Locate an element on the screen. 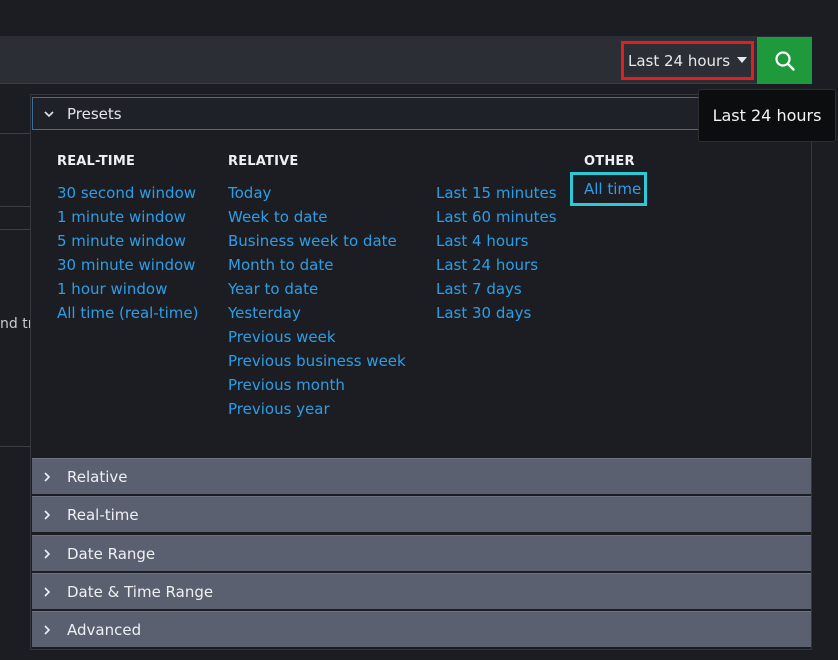 The width and height of the screenshot is (838, 660). search-button is located at coordinates (784, 60).